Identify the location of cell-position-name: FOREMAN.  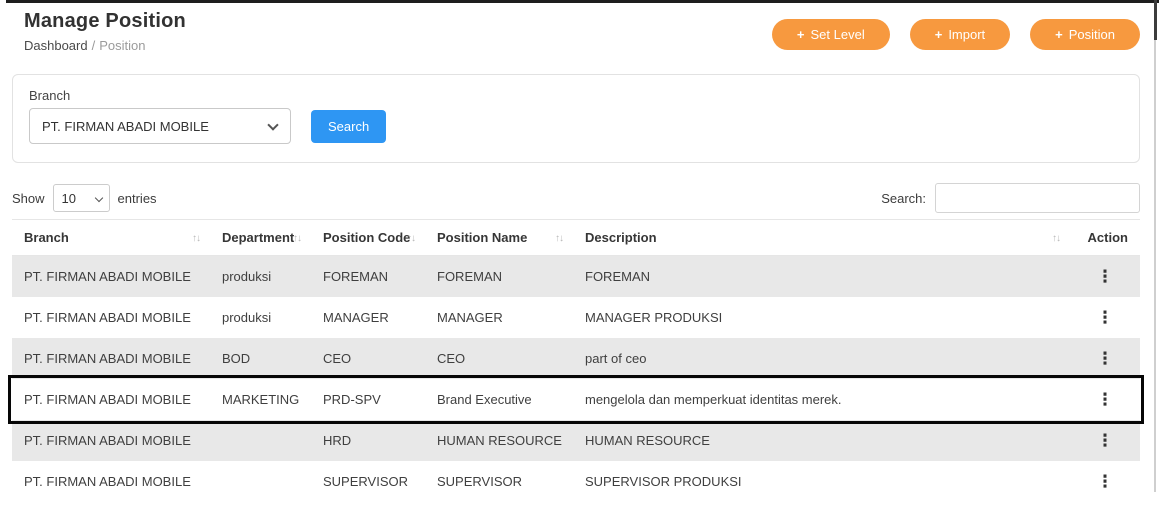
(469, 276).